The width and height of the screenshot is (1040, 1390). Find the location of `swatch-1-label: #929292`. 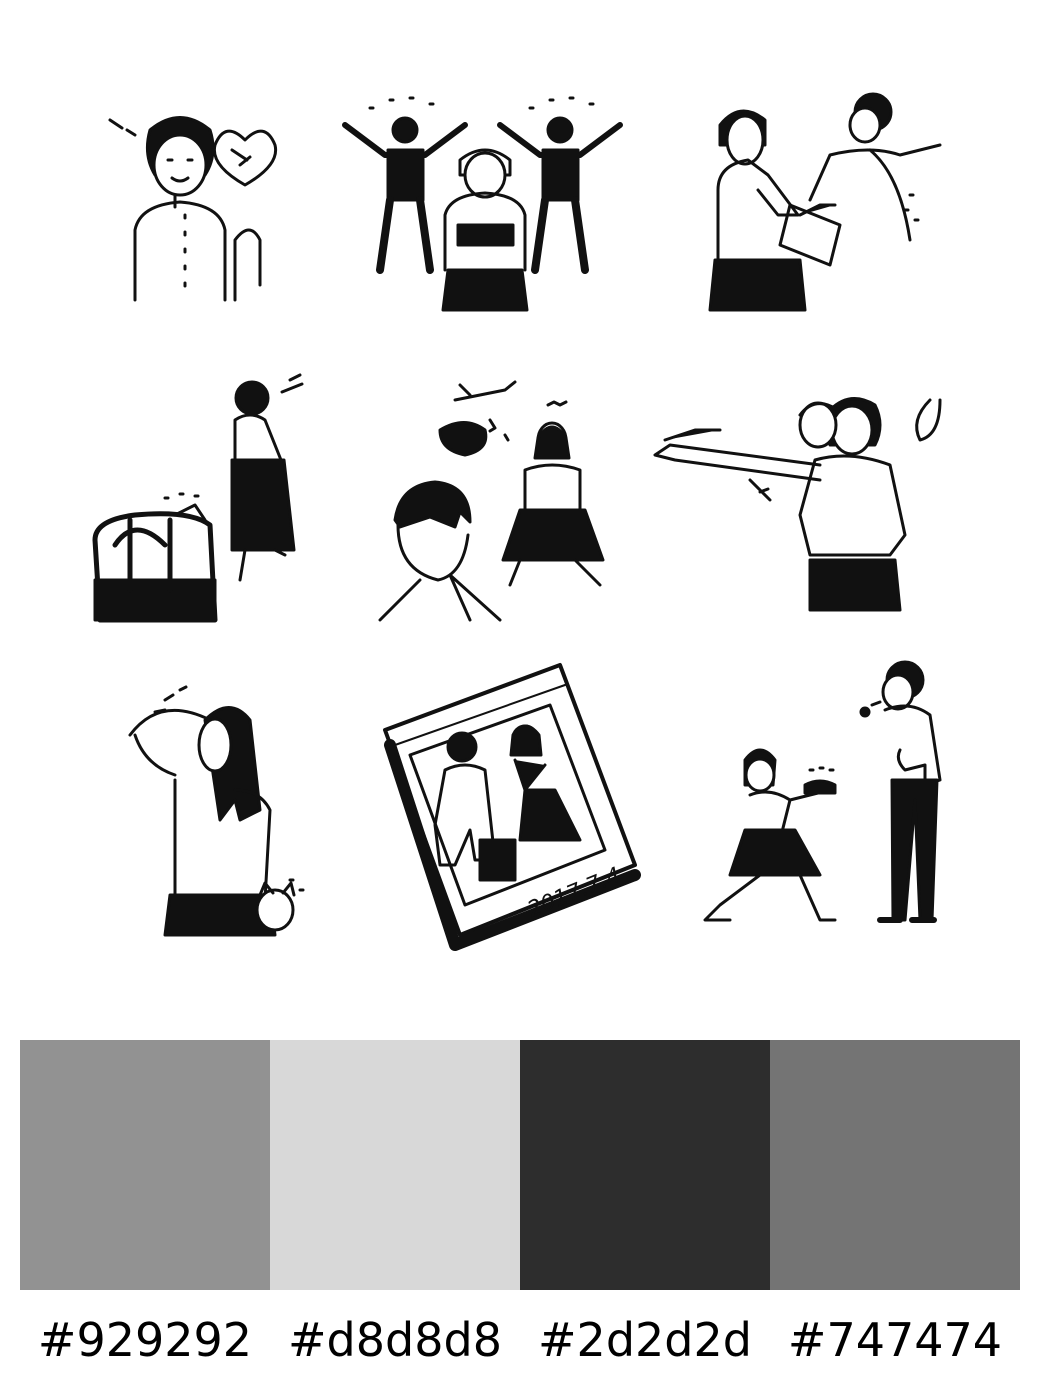

swatch-1-label: #929292 is located at coordinates (145, 1340).